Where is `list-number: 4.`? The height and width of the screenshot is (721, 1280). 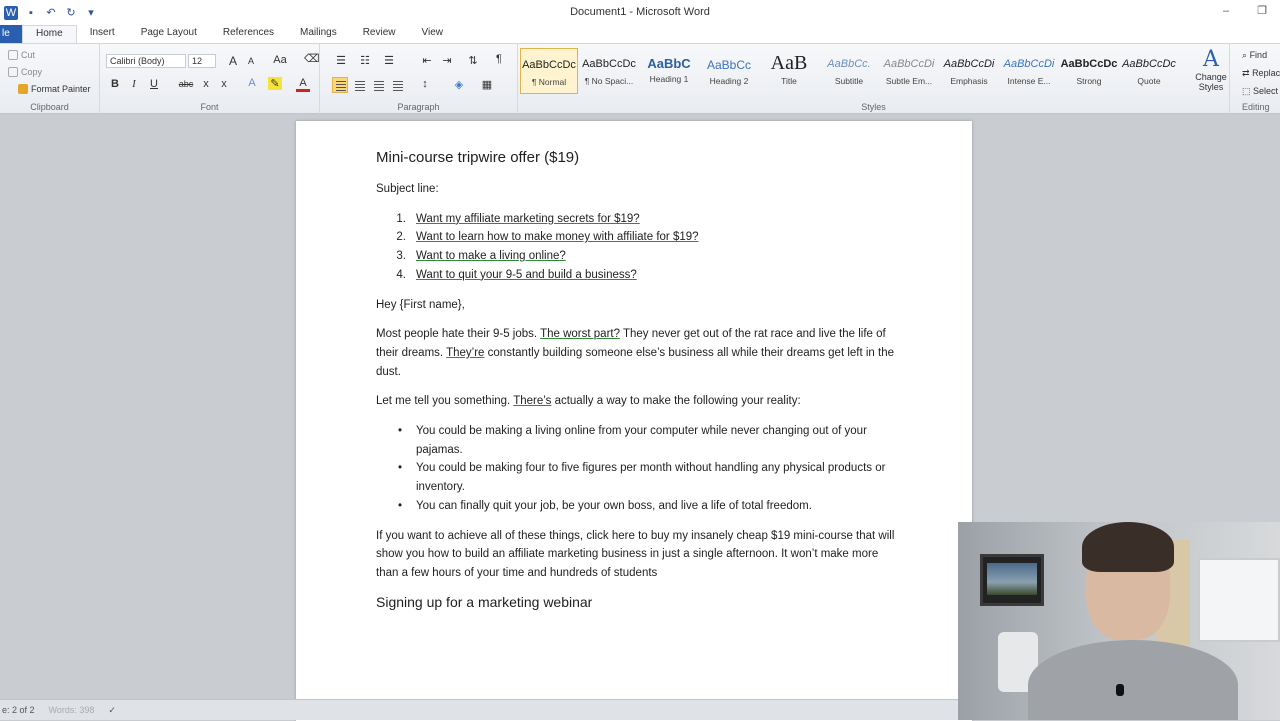
list-number: 4. is located at coordinates (401, 274).